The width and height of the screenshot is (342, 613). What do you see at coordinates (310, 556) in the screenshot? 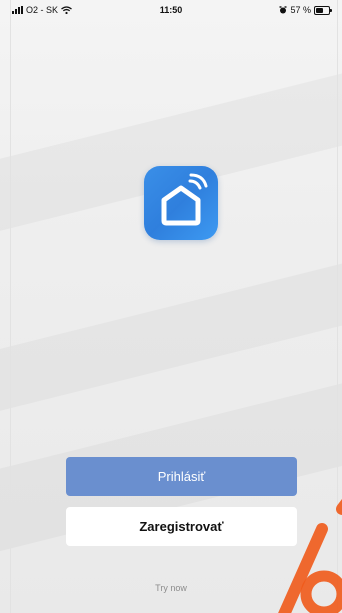
I see `watermark-logo` at bounding box center [310, 556].